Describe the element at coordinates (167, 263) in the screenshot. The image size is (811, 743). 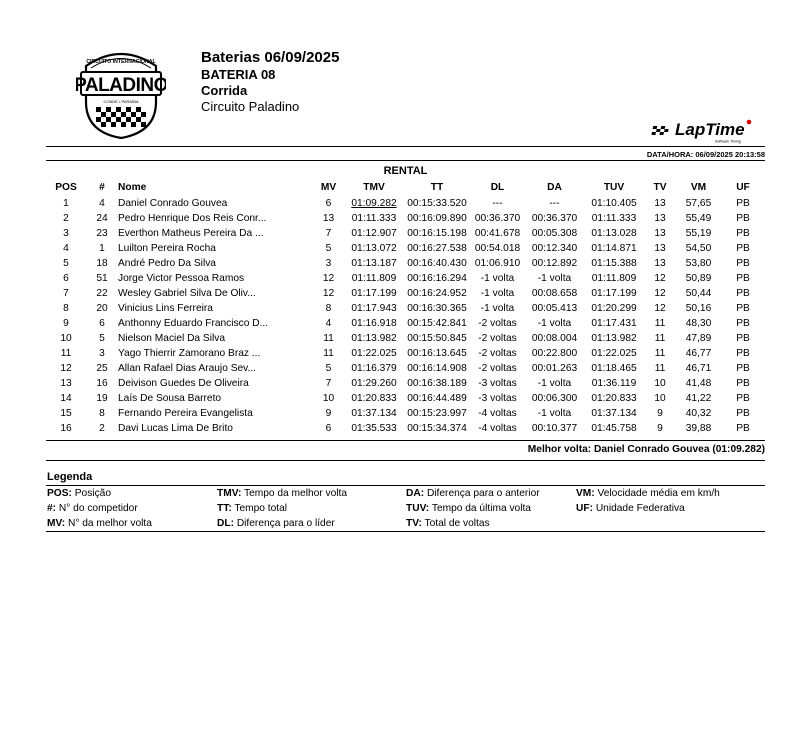
I see `cell-nome: André Pedro Da Silva` at that location.